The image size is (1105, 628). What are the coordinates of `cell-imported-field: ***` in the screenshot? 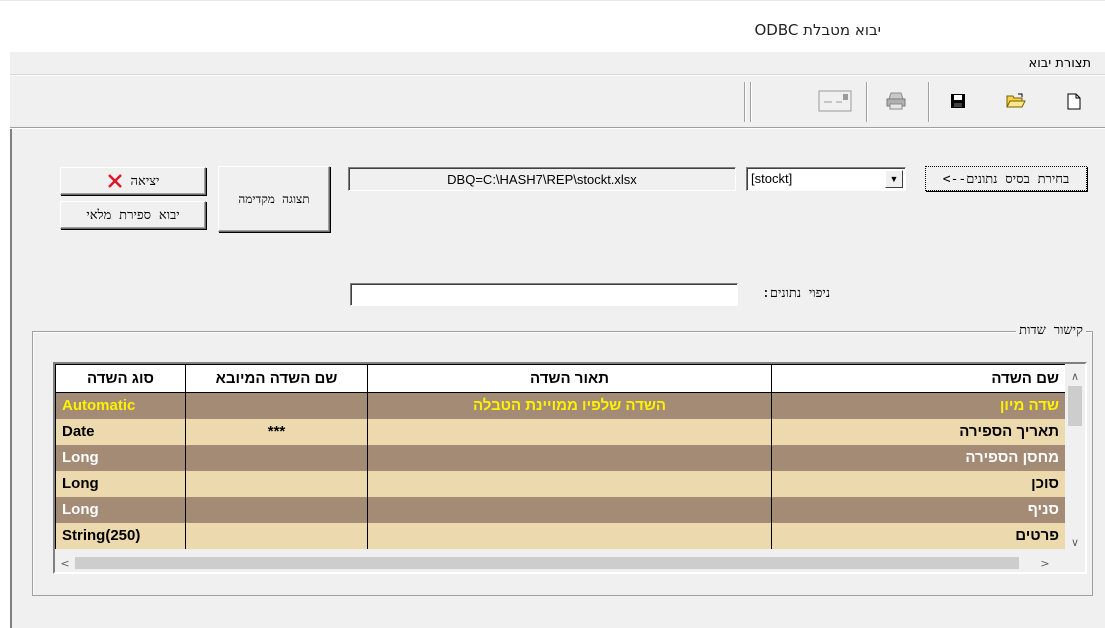 It's located at (276, 431).